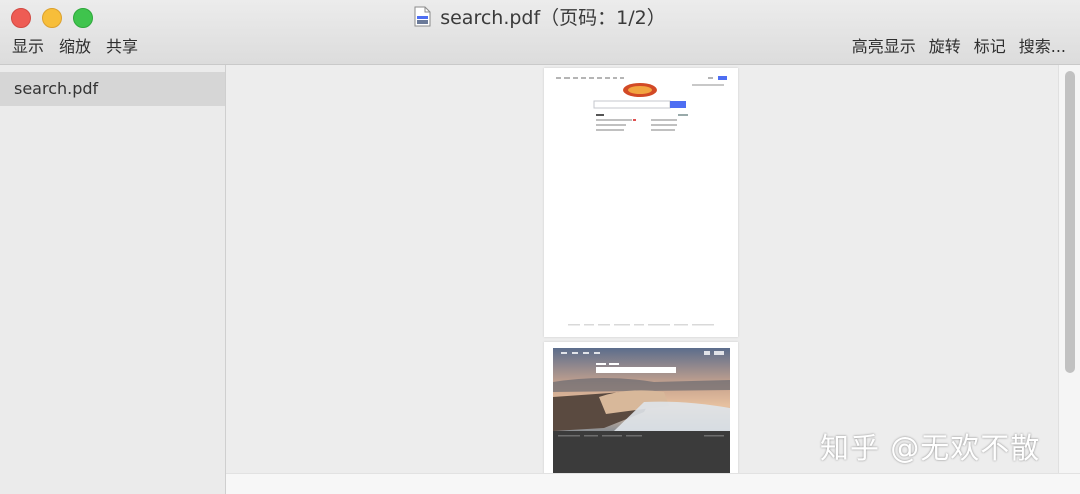 The image size is (1080, 494). I want to click on share-button: 共享, so click(122, 47).